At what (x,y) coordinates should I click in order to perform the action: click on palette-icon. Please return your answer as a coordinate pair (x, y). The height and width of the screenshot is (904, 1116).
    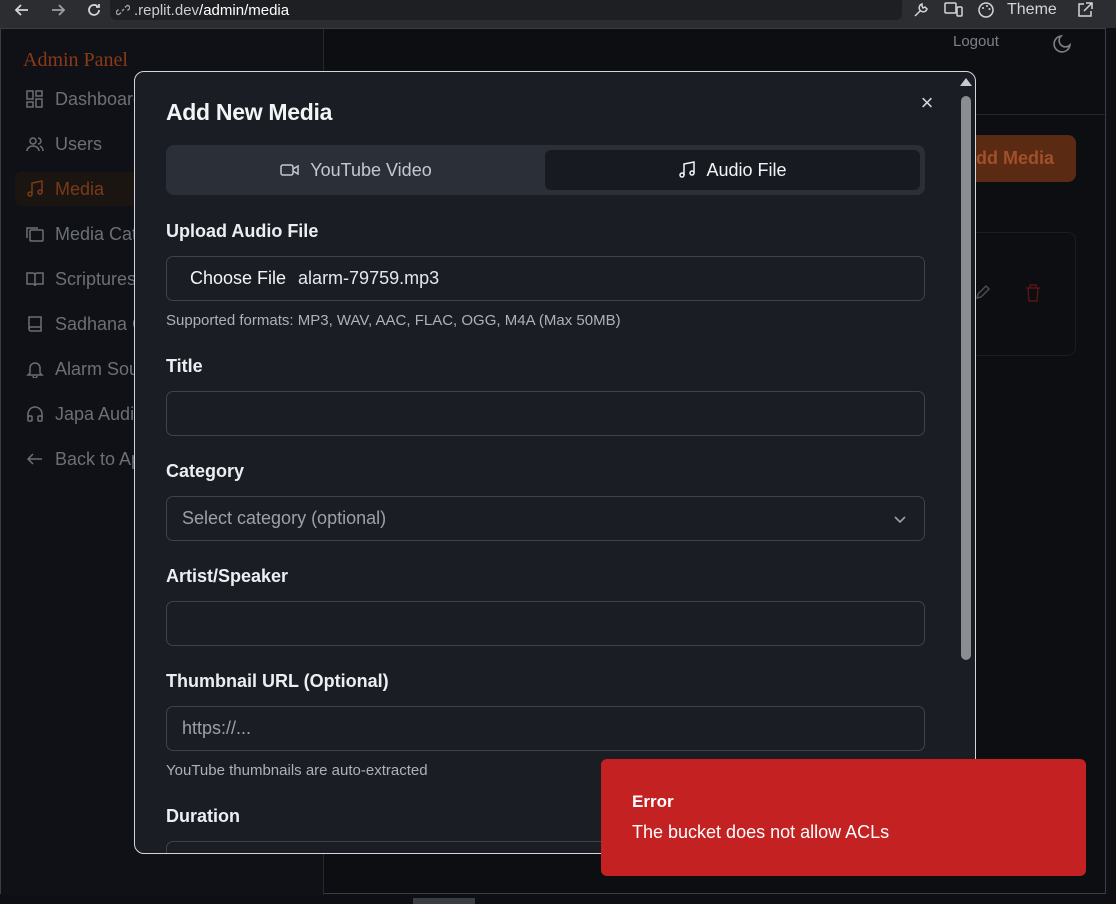
    Looking at the image, I should click on (986, 10).